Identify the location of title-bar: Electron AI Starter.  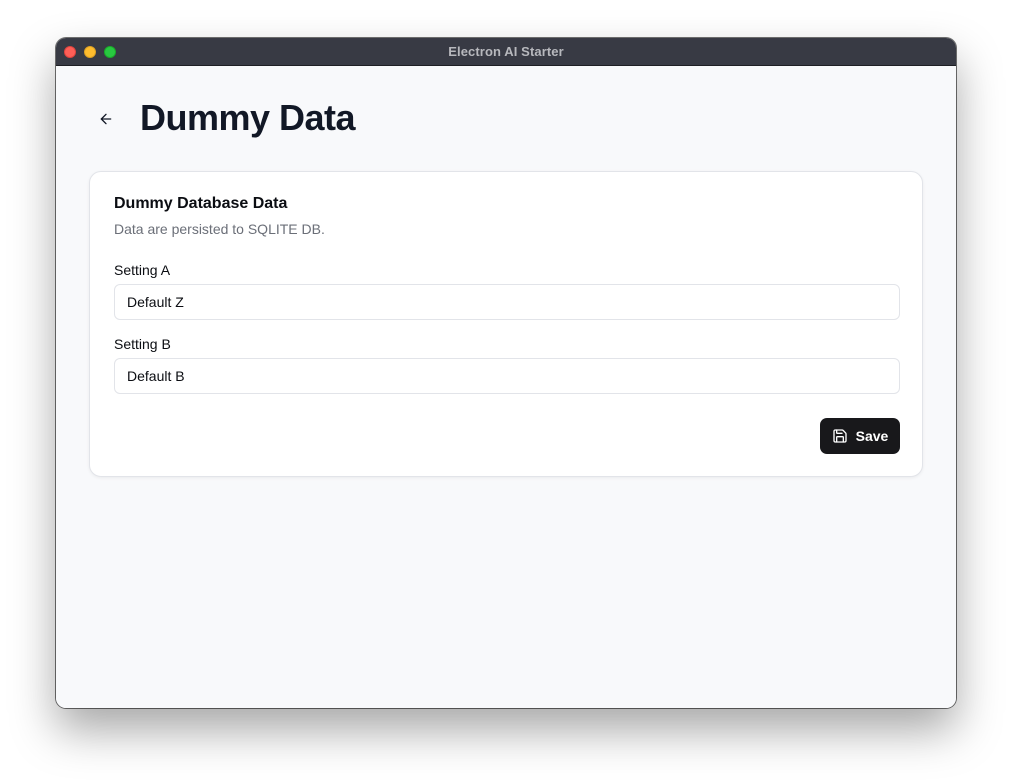
(506, 52).